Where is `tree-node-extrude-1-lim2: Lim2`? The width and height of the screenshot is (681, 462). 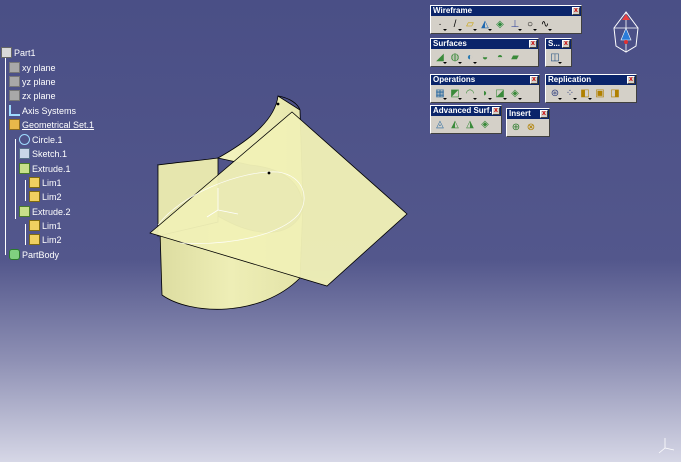 tree-node-extrude-1-lim2: Lim2 is located at coordinates (45, 196).